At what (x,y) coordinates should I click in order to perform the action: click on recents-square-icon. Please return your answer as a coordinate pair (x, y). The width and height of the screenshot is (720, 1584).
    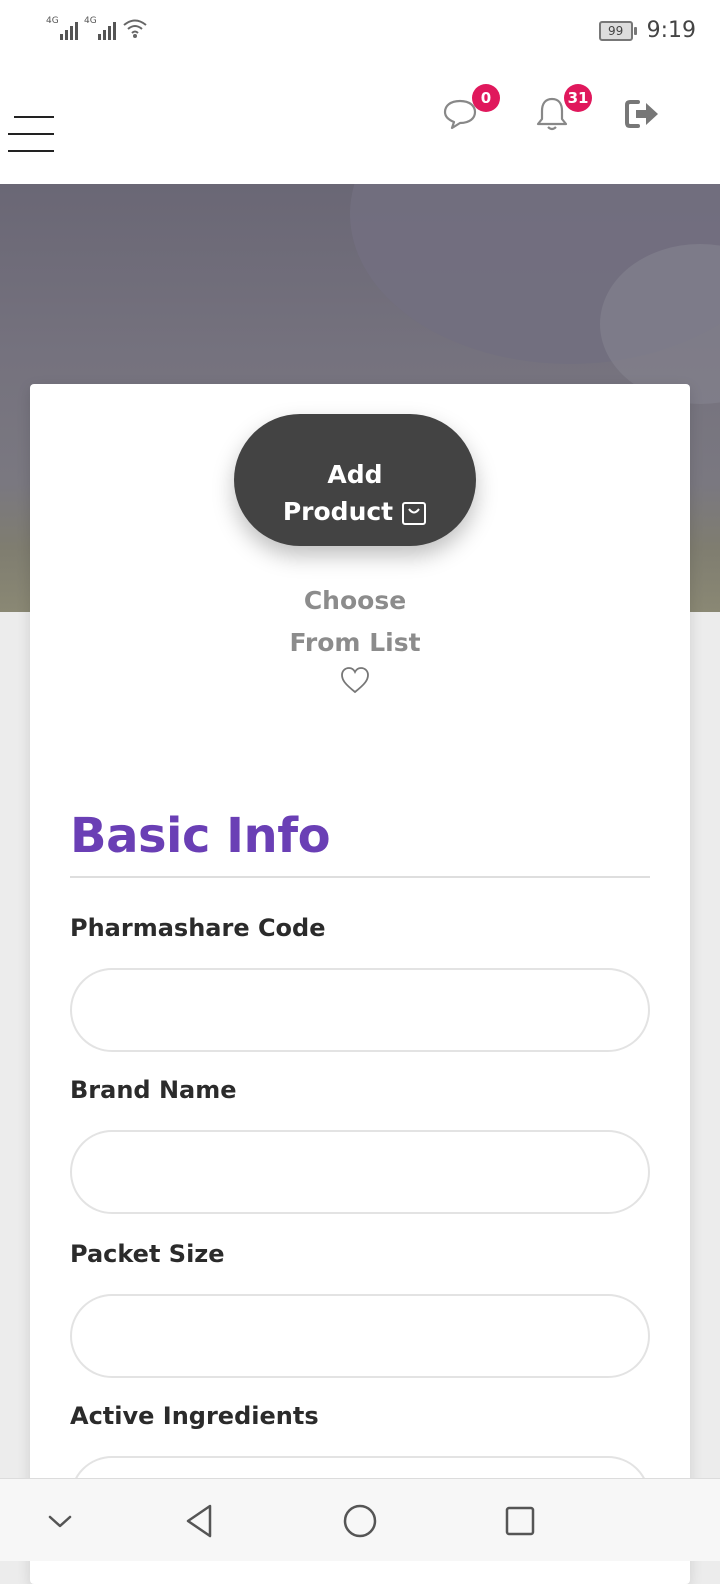
    Looking at the image, I should click on (520, 1521).